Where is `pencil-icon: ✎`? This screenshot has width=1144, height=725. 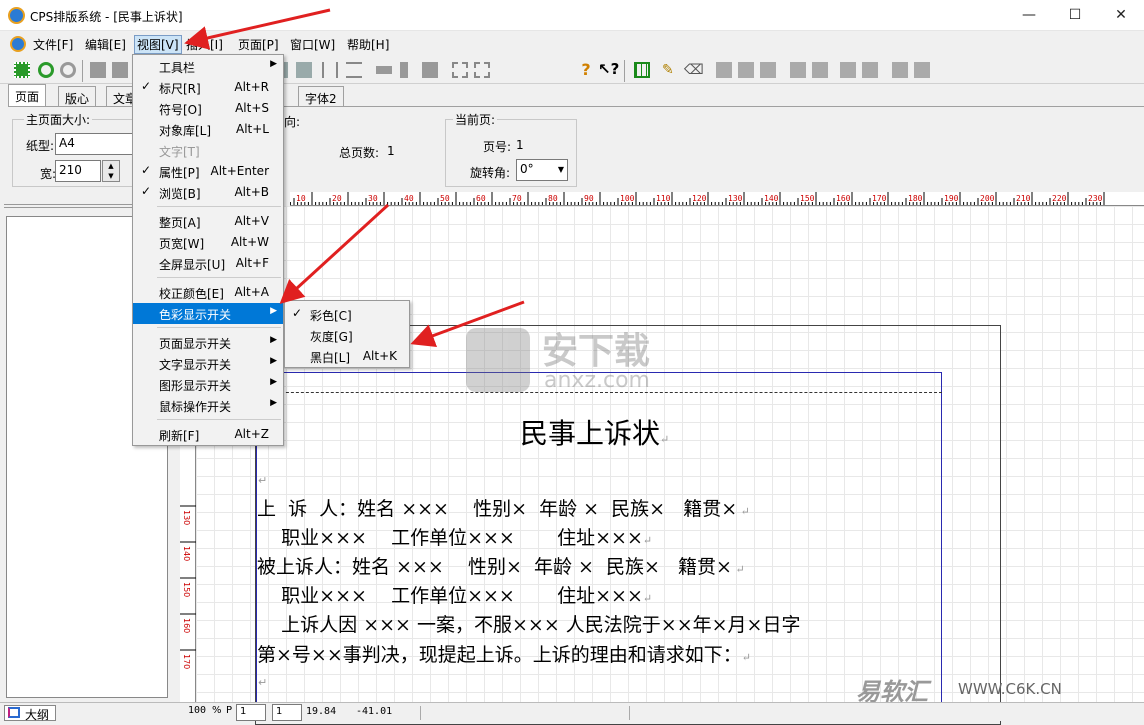
pencil-icon: ✎ is located at coordinates (670, 70).